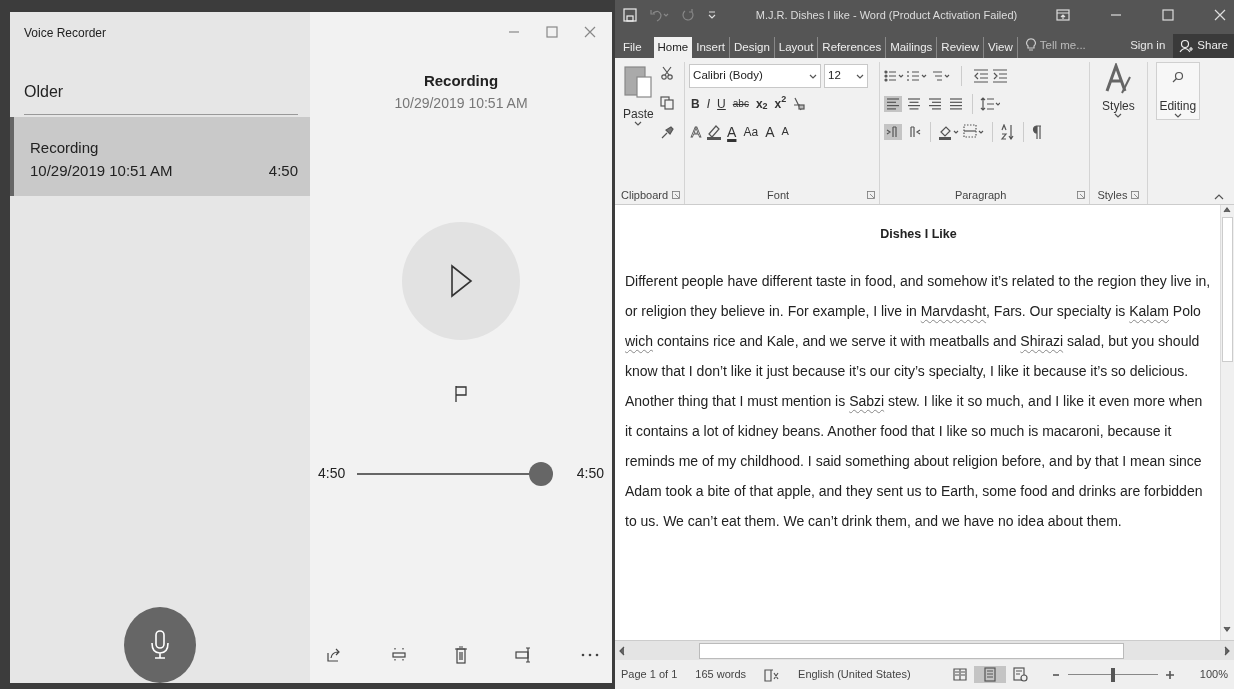 This screenshot has width=1234, height=689. Describe the element at coordinates (981, 76) in the screenshot. I see `decrease-indent-icon` at that location.